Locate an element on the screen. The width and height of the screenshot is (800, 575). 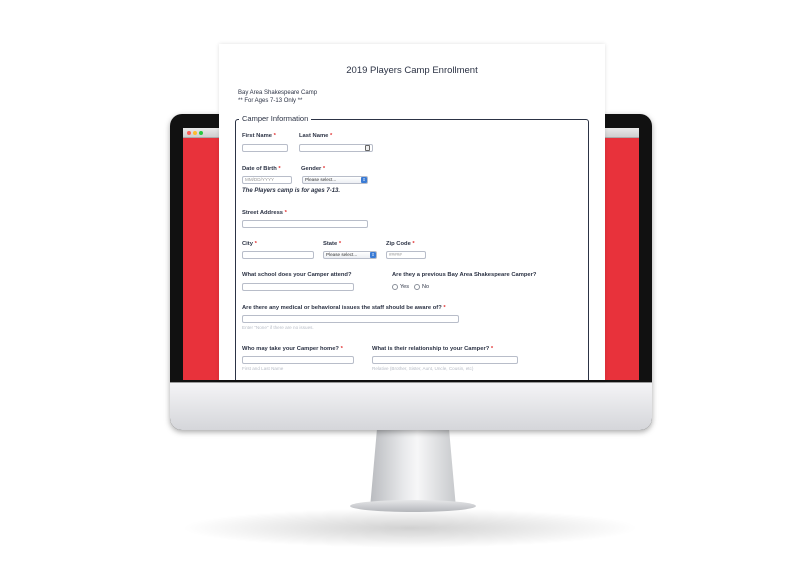
zip-label: Zip Code * is located at coordinates (400, 244).